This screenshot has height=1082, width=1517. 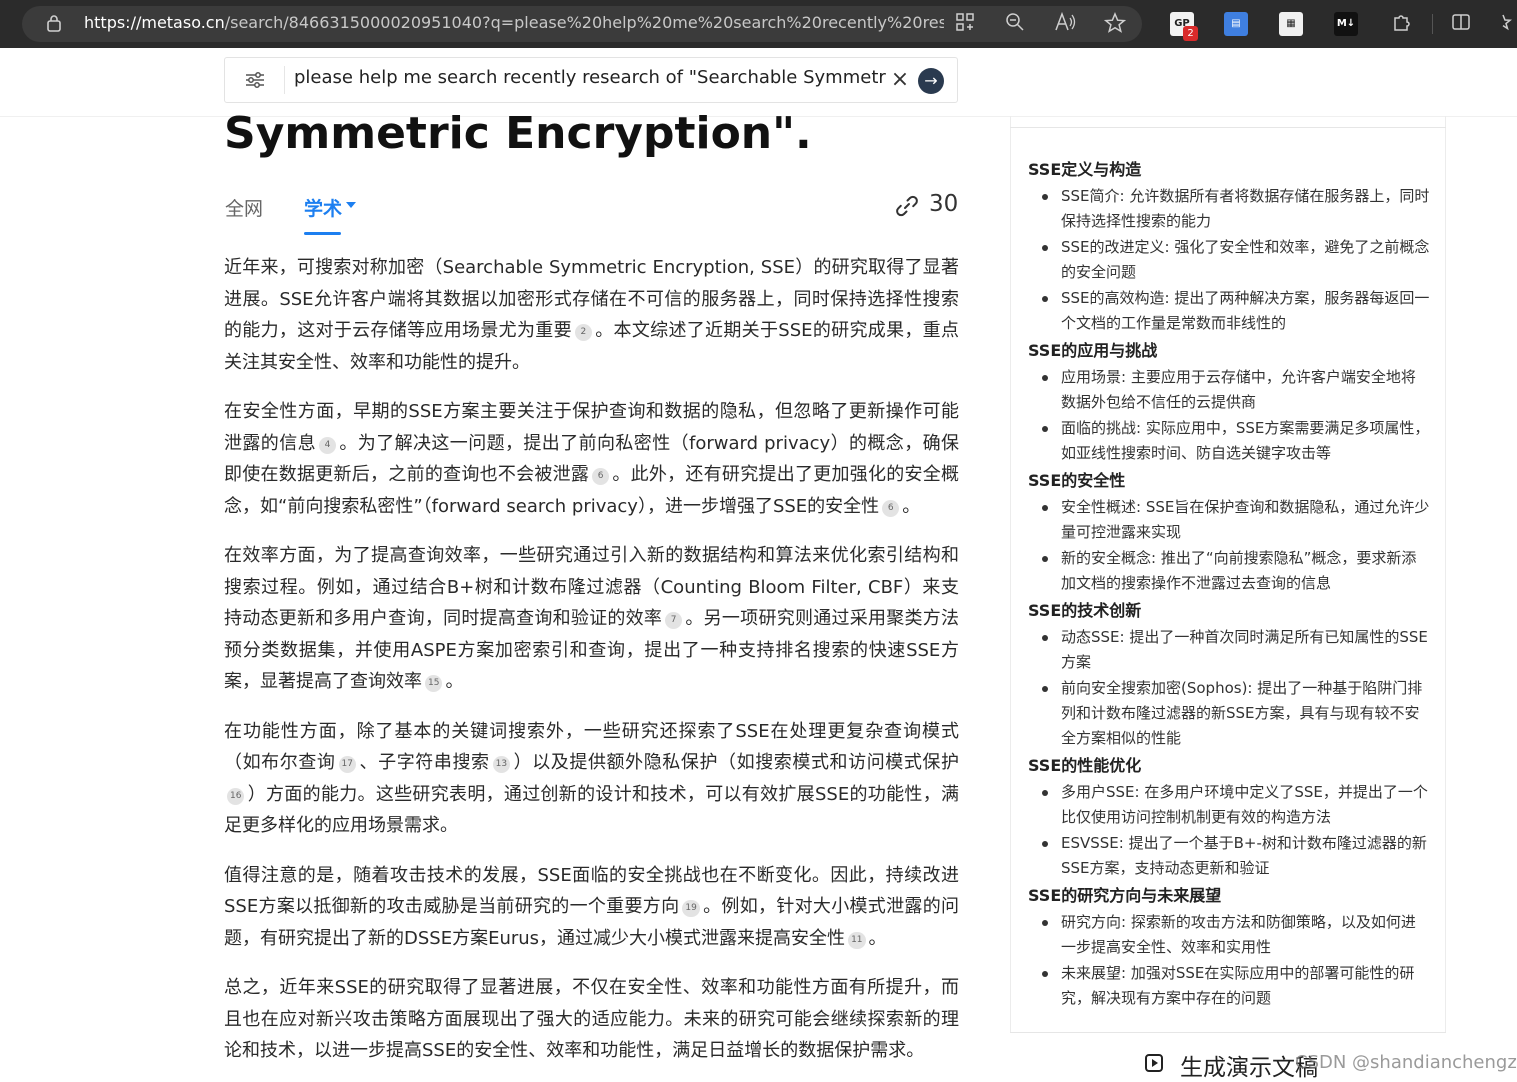 What do you see at coordinates (1228, 1032) in the screenshot?
I see `panel-divider-bottom` at bounding box center [1228, 1032].